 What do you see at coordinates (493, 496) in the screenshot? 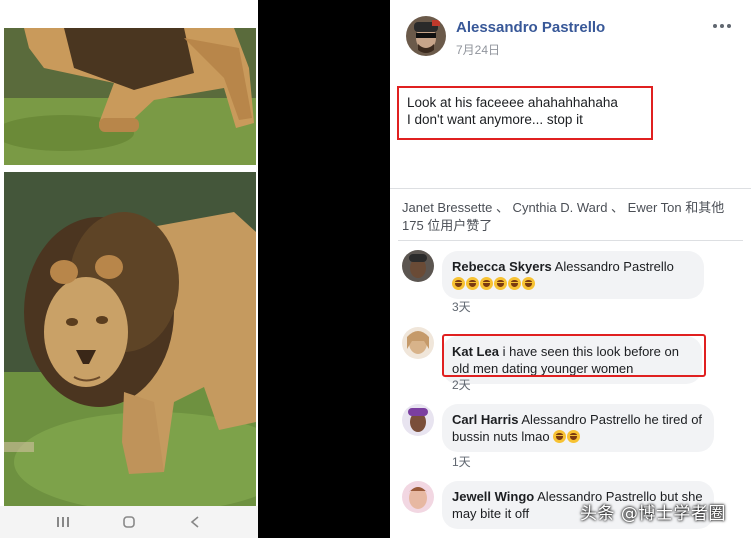
I see `comment-author-name: Jewell Wingo` at bounding box center [493, 496].